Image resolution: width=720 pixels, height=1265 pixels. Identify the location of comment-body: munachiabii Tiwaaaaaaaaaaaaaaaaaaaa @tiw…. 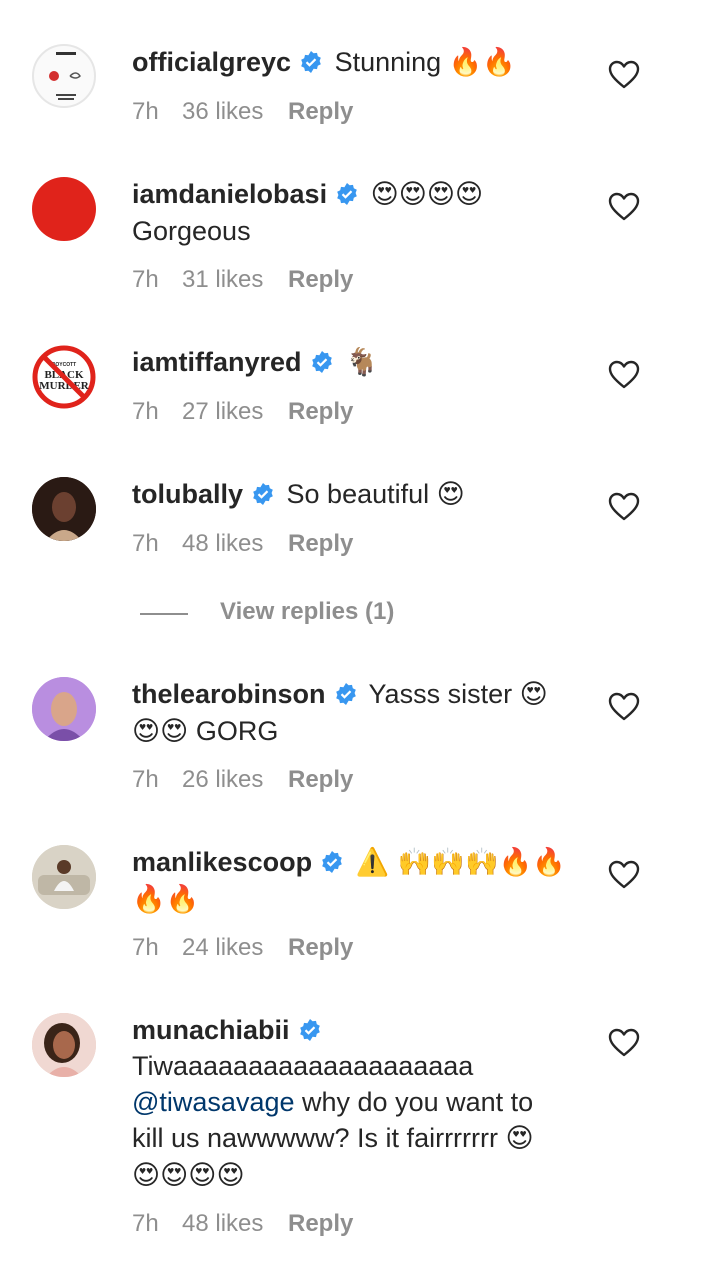
(352, 1103).